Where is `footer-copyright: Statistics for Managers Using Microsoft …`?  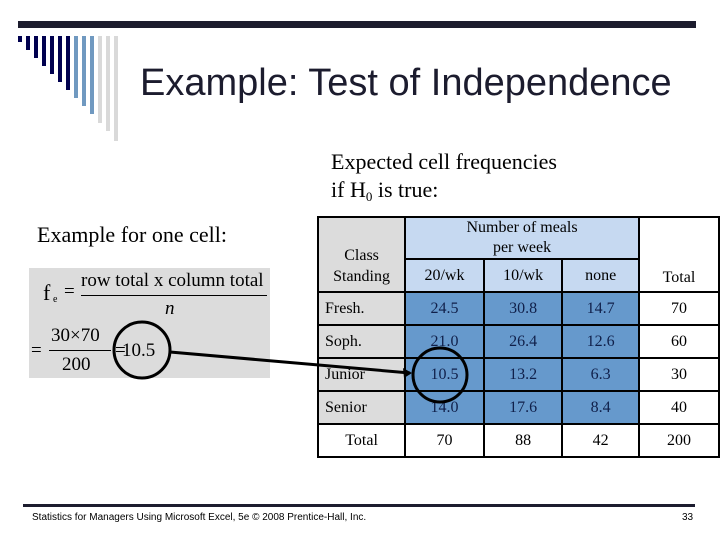 footer-copyright: Statistics for Managers Using Microsoft … is located at coordinates (199, 517).